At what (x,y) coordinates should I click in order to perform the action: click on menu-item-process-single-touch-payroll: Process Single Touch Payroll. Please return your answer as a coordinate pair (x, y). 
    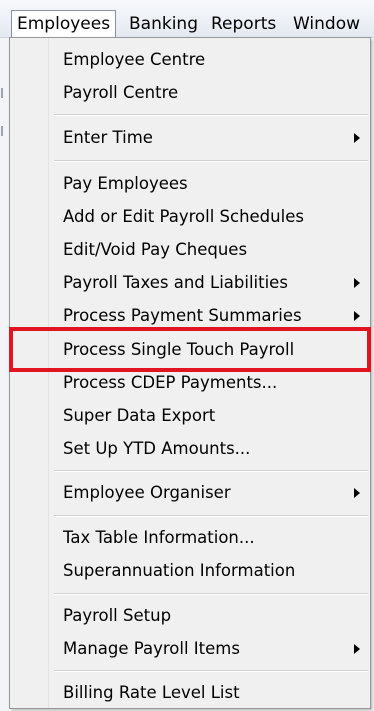
    Looking at the image, I should click on (190, 349).